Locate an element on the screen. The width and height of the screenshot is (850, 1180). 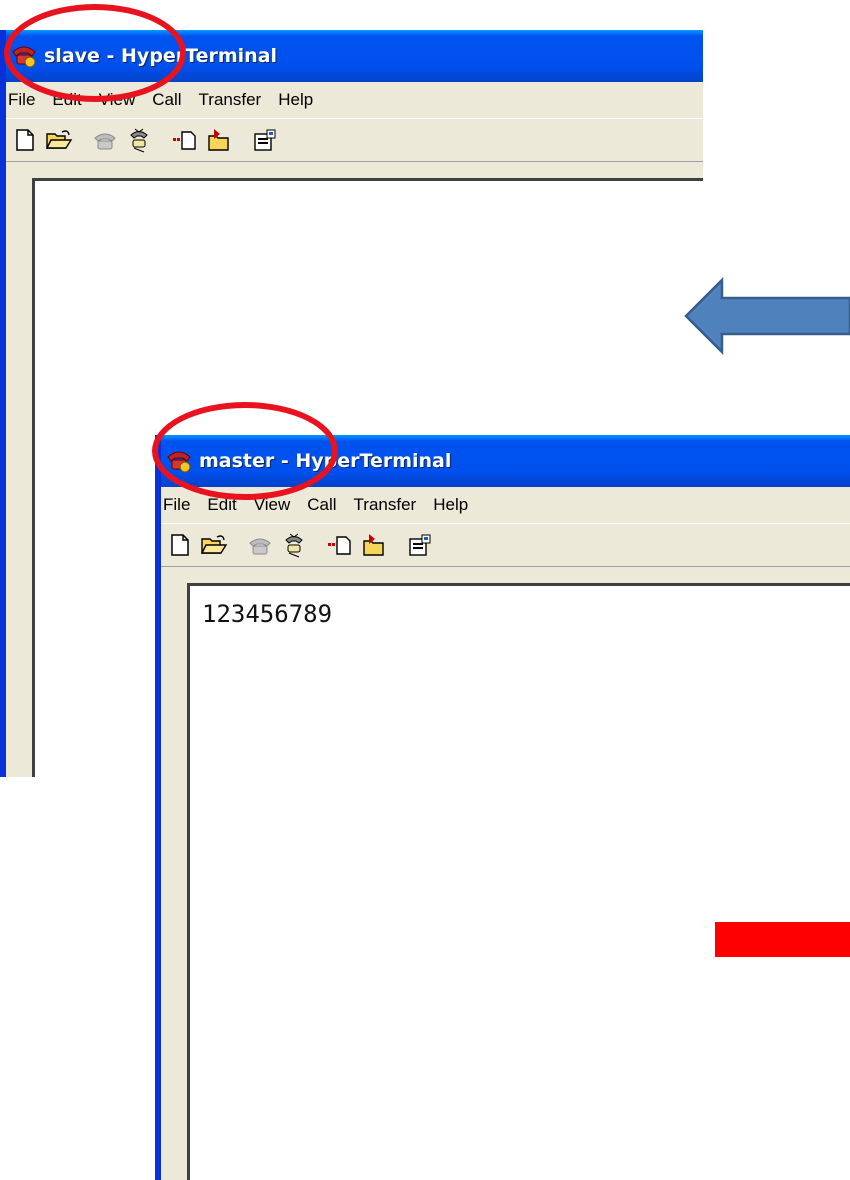
highlight-ellipse-slave is located at coordinates (95, 53).